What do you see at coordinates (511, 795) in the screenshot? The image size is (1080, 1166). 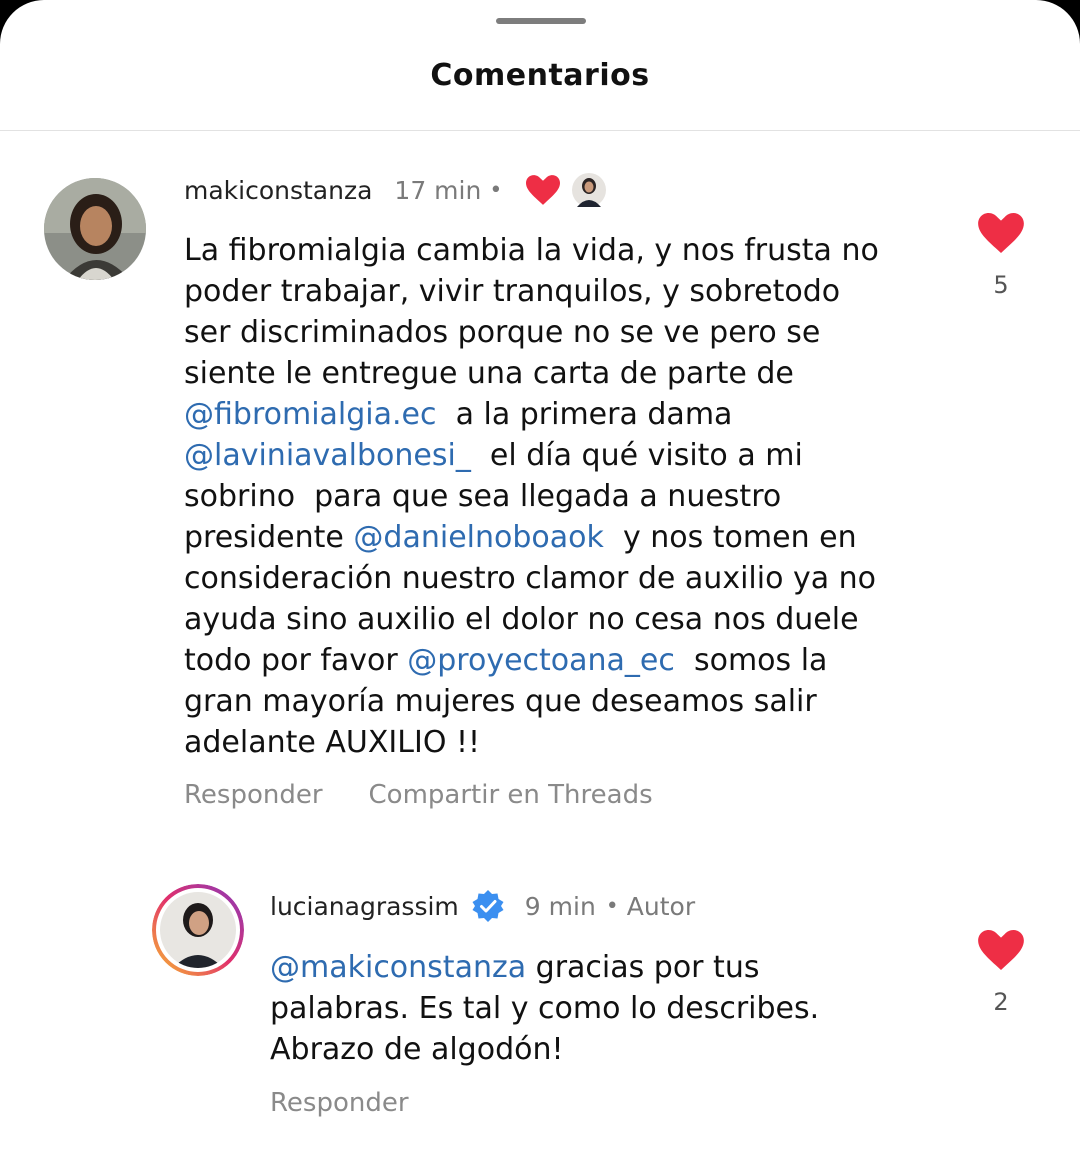 I see `share-threads-button: Compartir en Threads` at bounding box center [511, 795].